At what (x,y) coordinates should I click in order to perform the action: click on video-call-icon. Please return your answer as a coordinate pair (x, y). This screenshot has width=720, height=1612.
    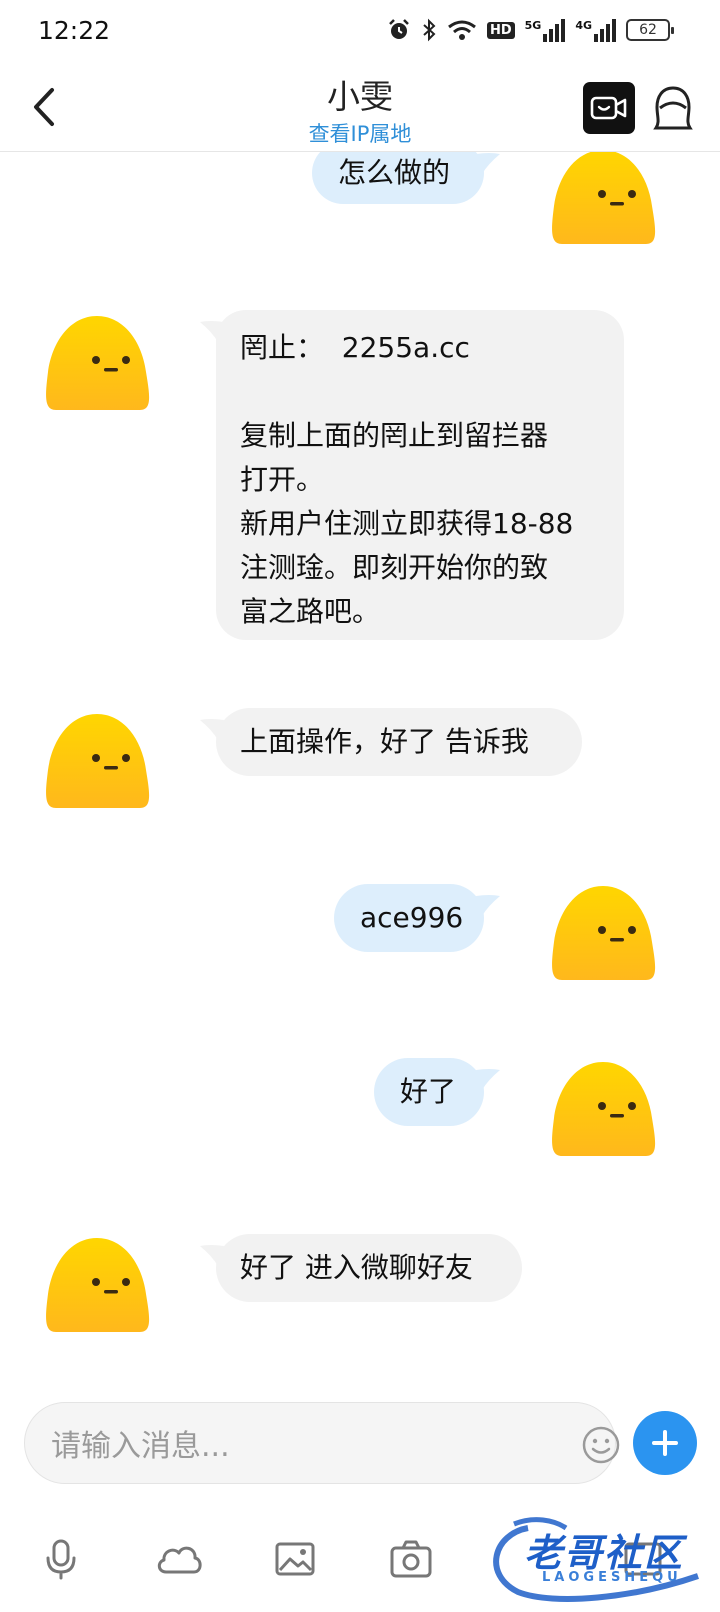
    Looking at the image, I should click on (608, 108).